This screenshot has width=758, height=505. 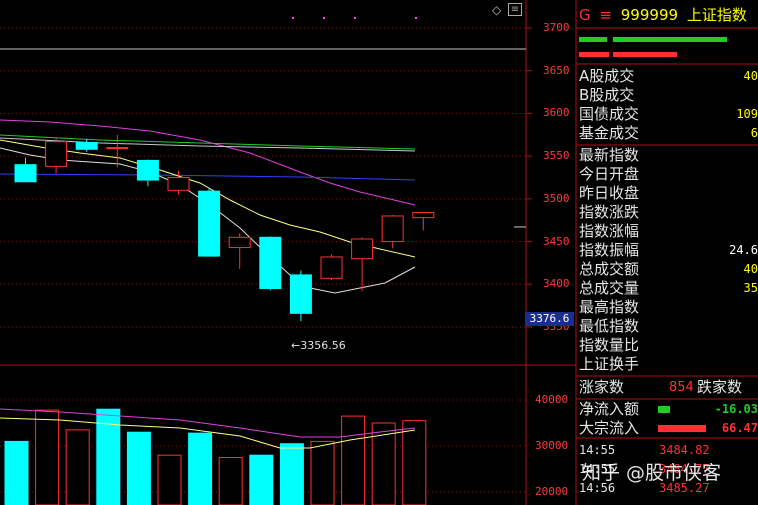 What do you see at coordinates (552, 399) in the screenshot?
I see `volume-tick-label: 40000` at bounding box center [552, 399].